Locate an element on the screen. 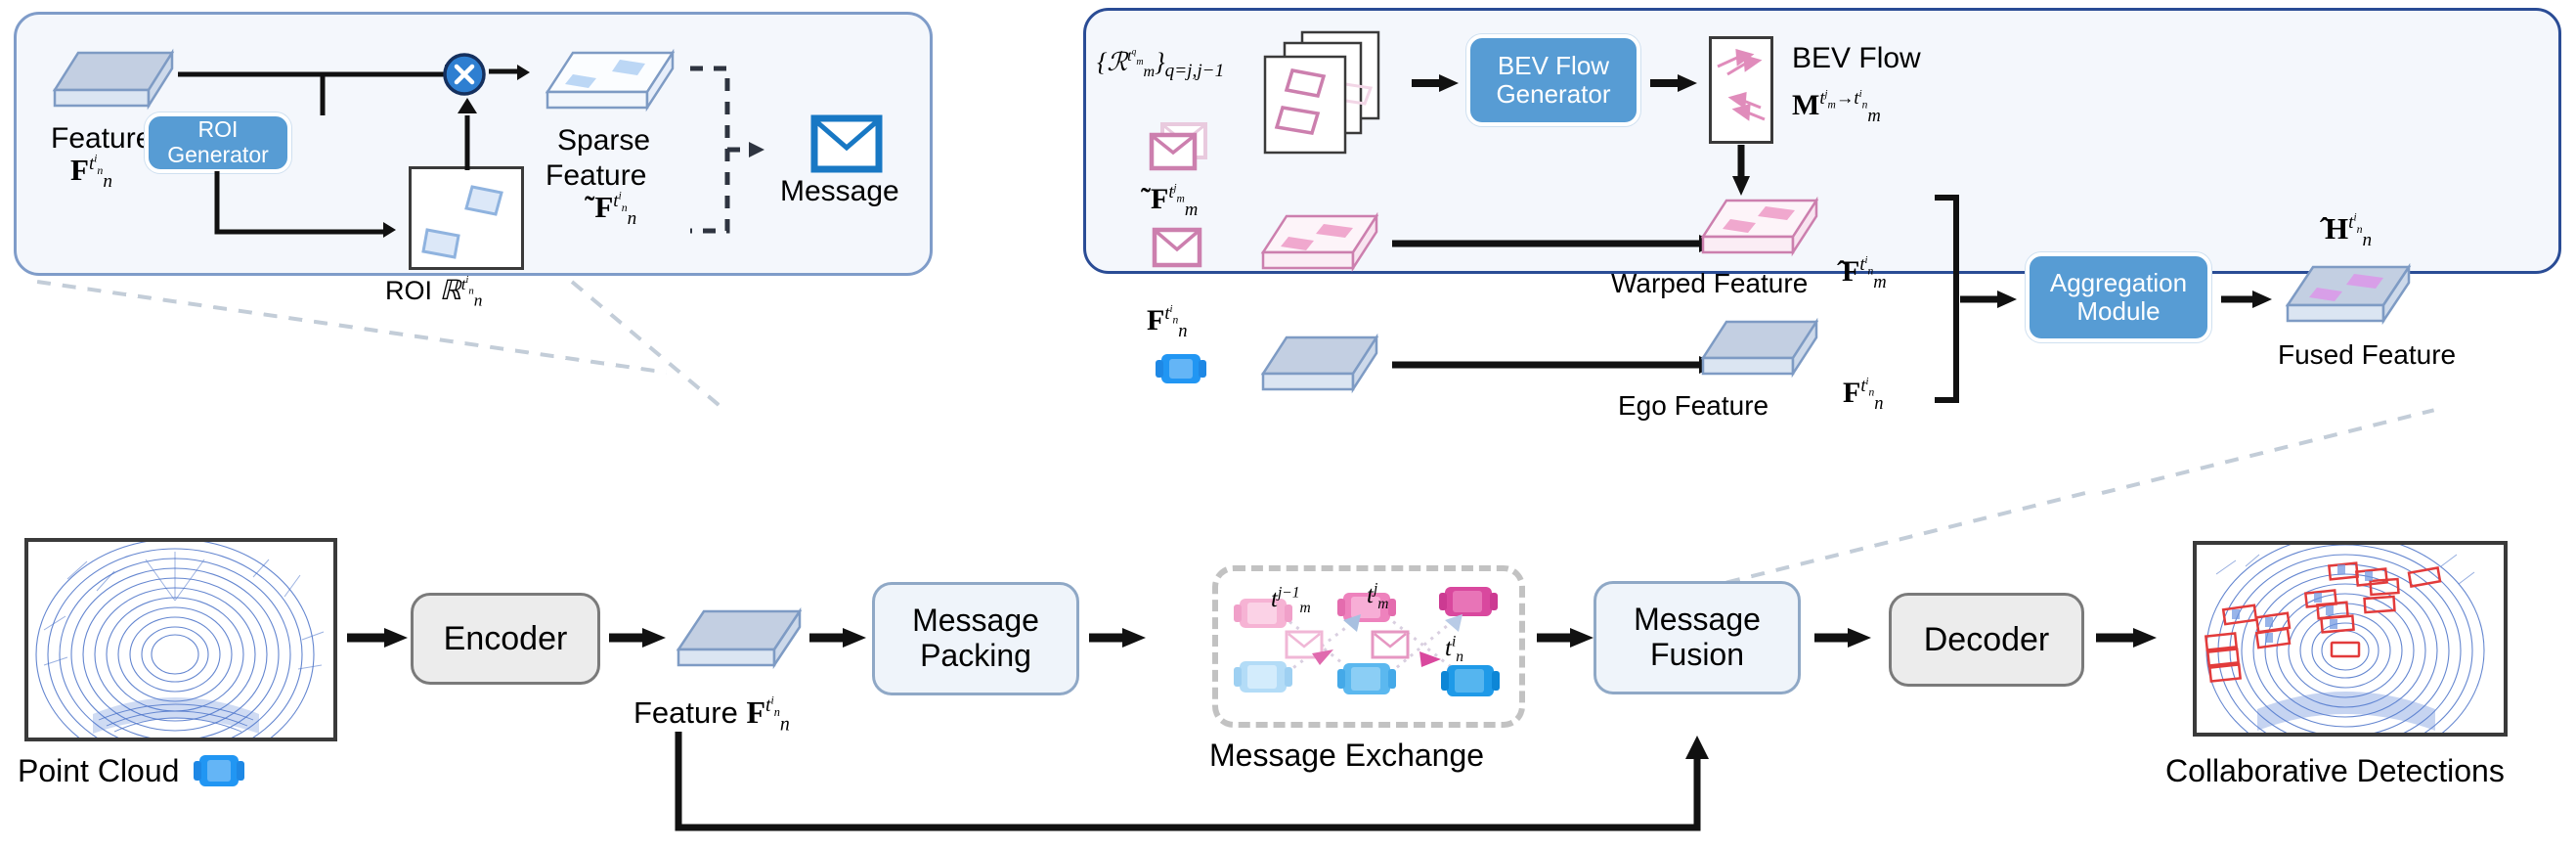 This screenshot has width=2576, height=850. message-dashed-bracket is located at coordinates (743, 150).